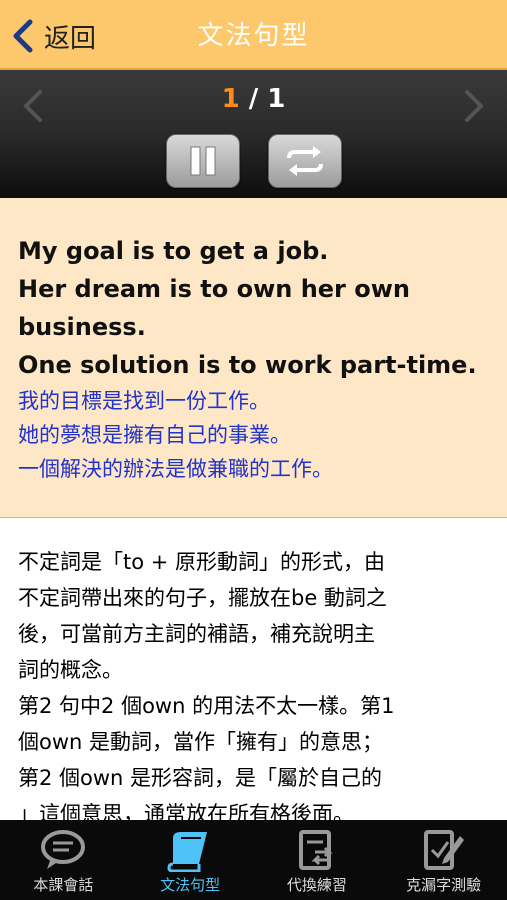 The height and width of the screenshot is (900, 507). I want to click on repeat-icon, so click(305, 161).